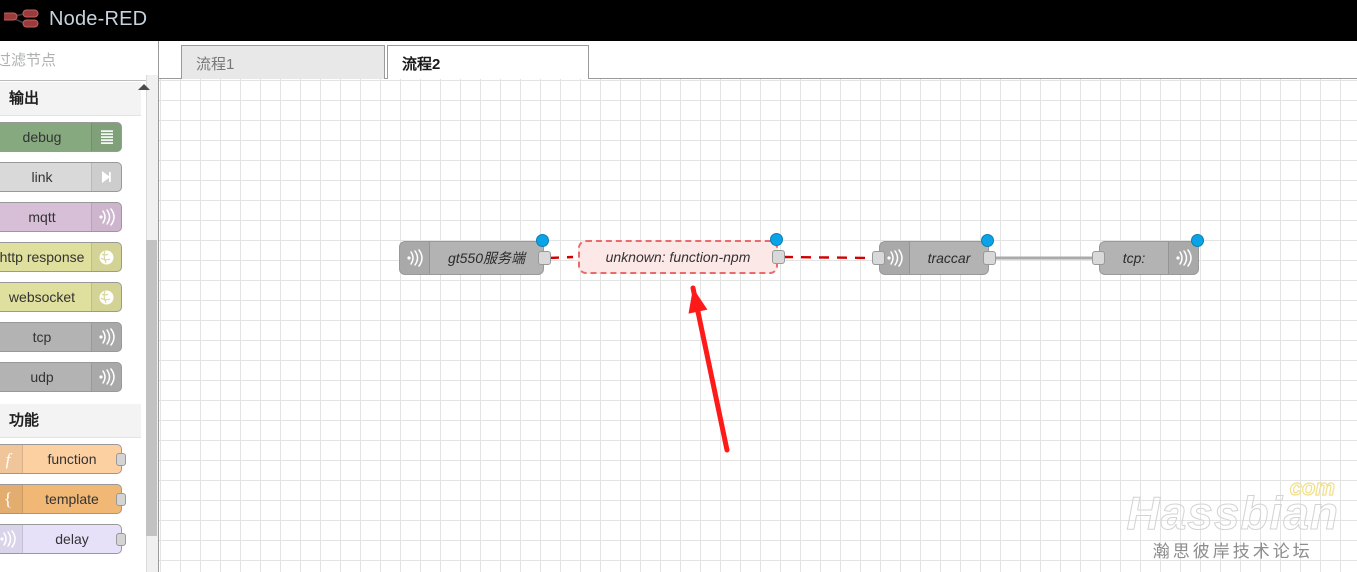 This screenshot has height=572, width=1357. I want to click on palette-node-link: link, so click(61, 177).